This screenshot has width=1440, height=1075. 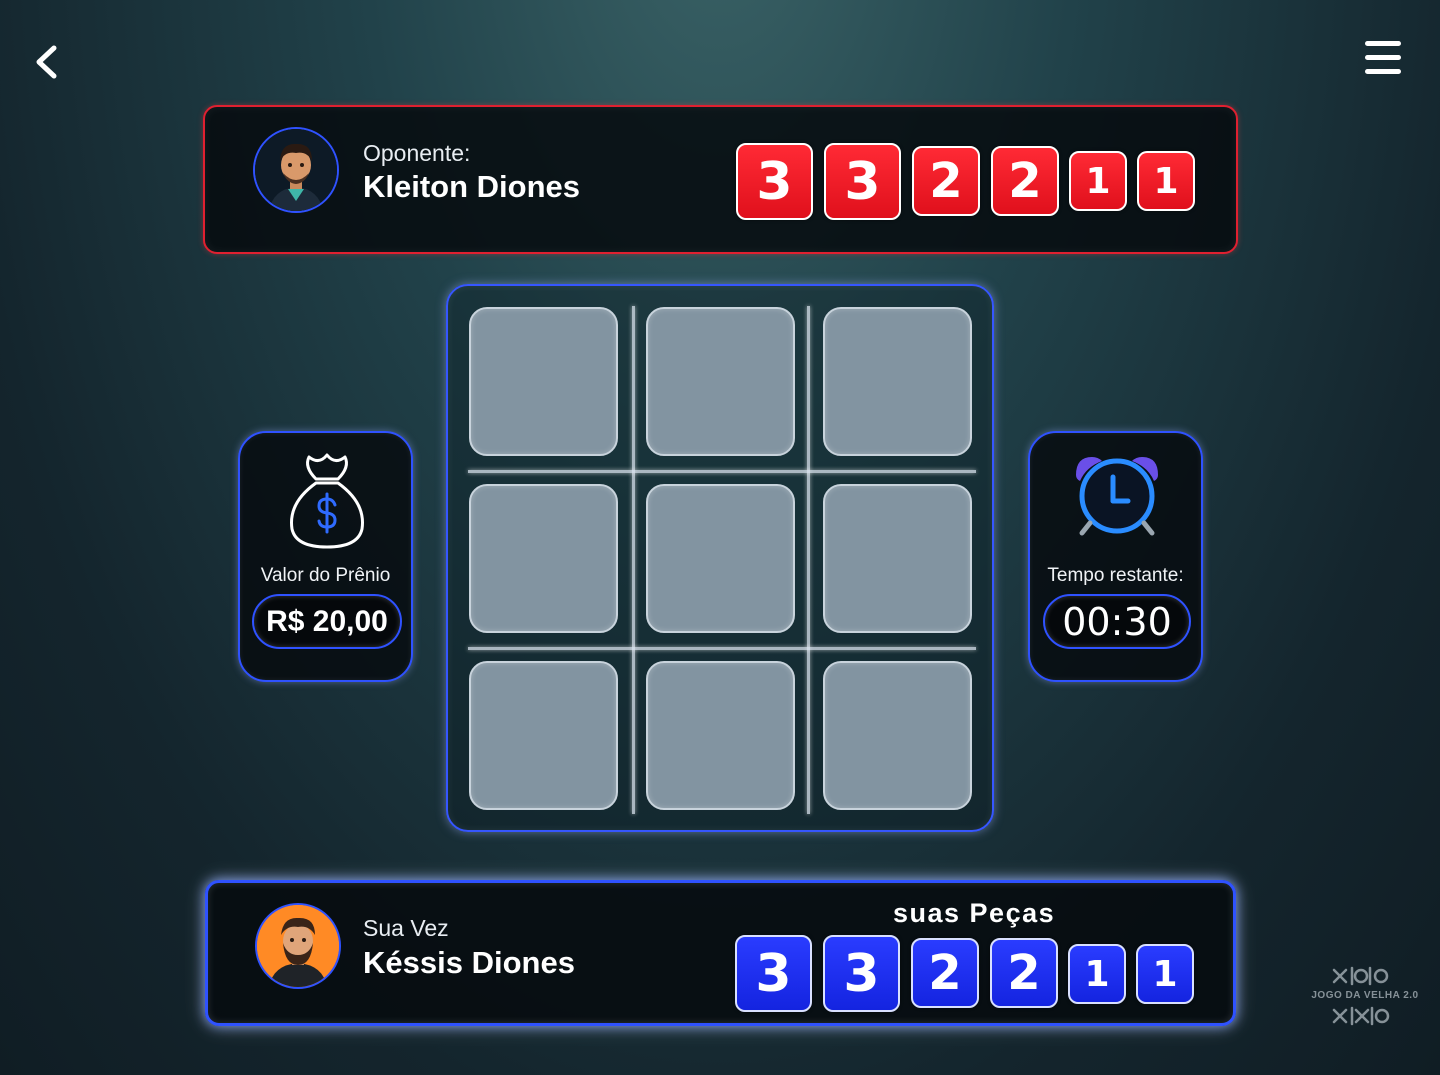 What do you see at coordinates (298, 946) in the screenshot?
I see `player-avatar` at bounding box center [298, 946].